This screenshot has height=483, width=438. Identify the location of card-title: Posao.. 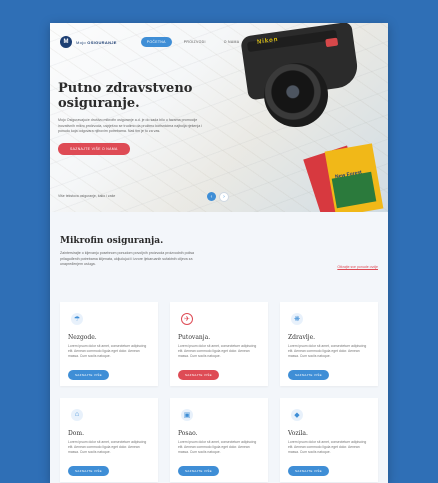
(188, 433).